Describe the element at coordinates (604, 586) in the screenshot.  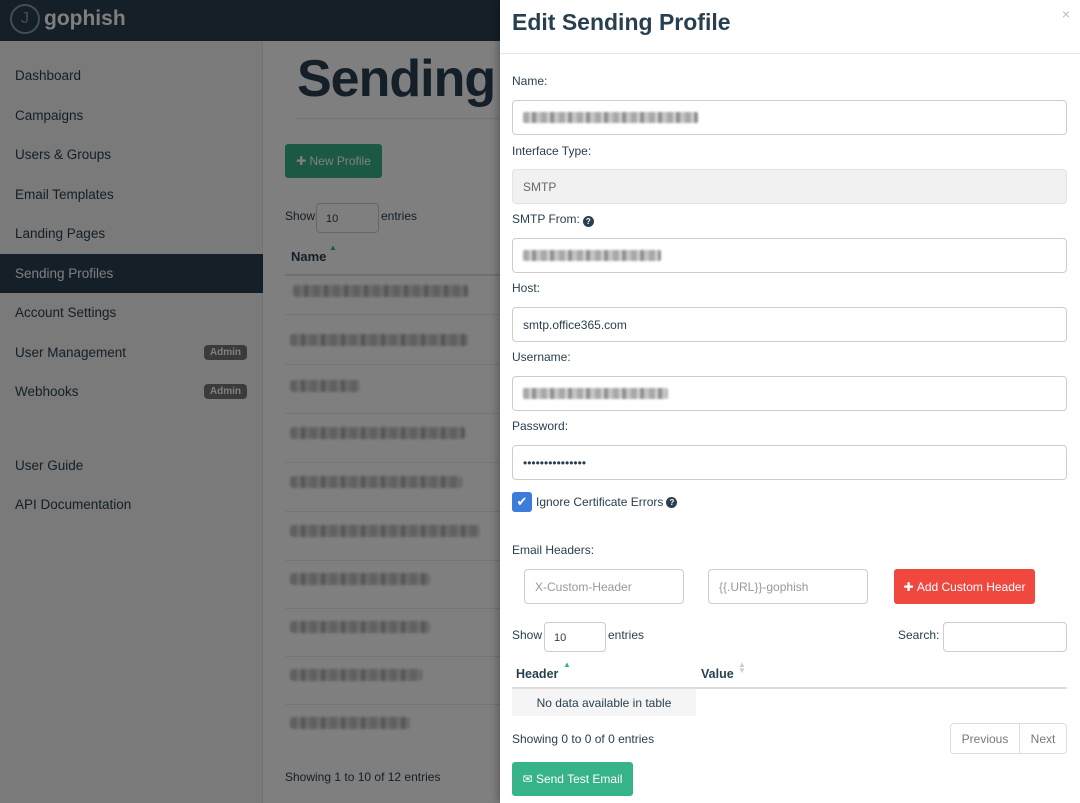
I see `custom-header-input: X-Custom-Header` at that location.